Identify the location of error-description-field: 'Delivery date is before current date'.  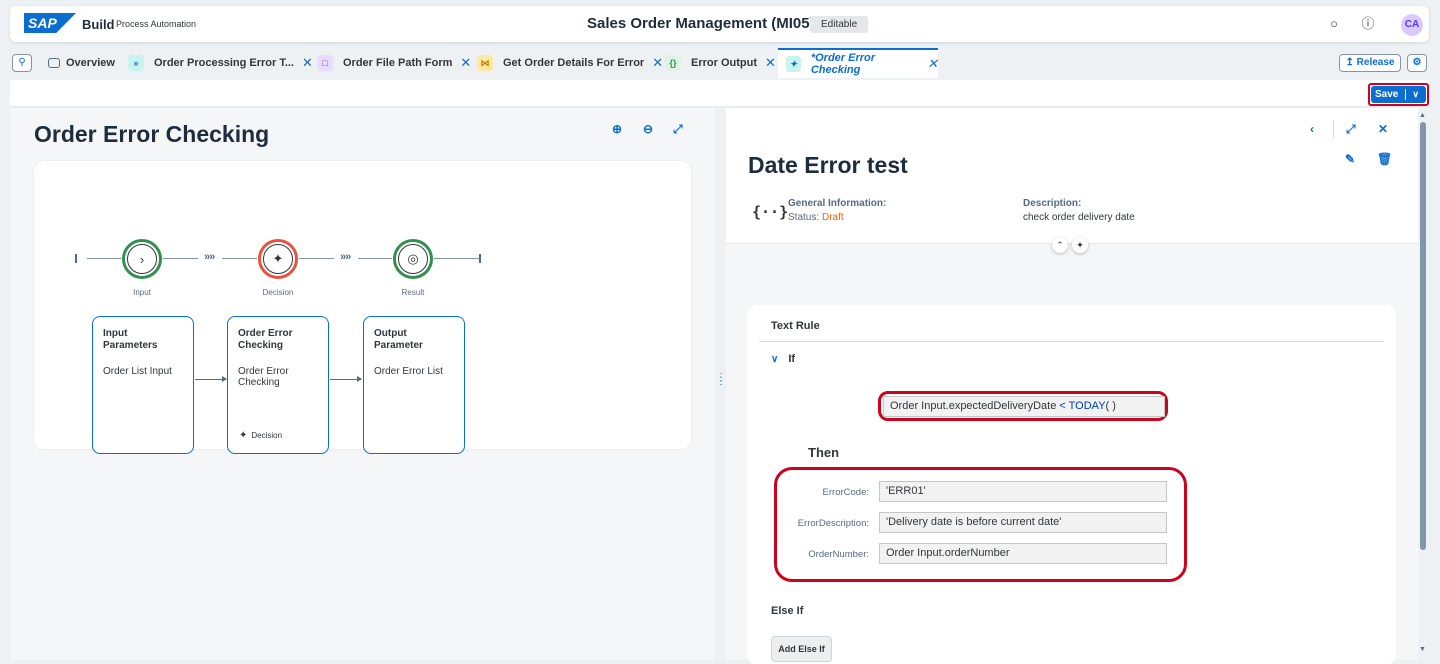
(1023, 522).